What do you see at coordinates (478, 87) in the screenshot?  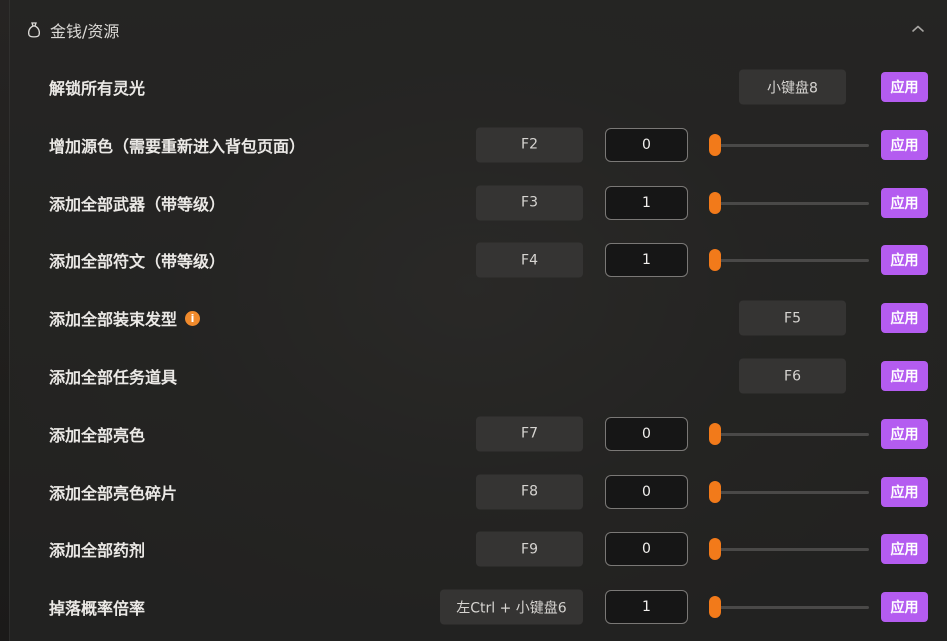 I see `cheat-row: 解锁所有灵光 小键盘8 应用` at bounding box center [478, 87].